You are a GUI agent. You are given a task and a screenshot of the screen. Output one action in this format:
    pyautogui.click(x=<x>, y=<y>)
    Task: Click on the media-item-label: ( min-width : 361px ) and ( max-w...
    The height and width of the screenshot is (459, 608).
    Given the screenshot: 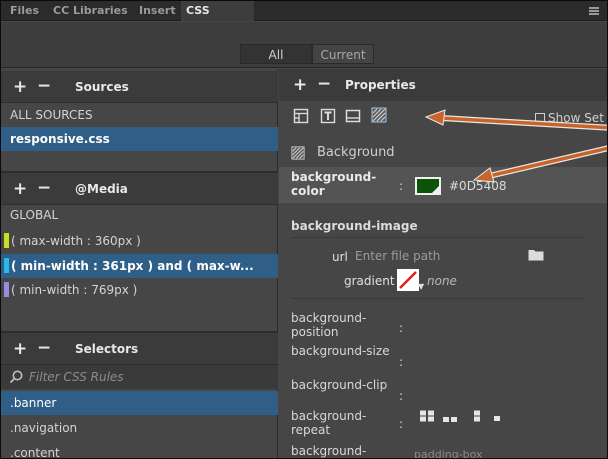 What is the action you would take?
    pyautogui.click(x=132, y=266)
    